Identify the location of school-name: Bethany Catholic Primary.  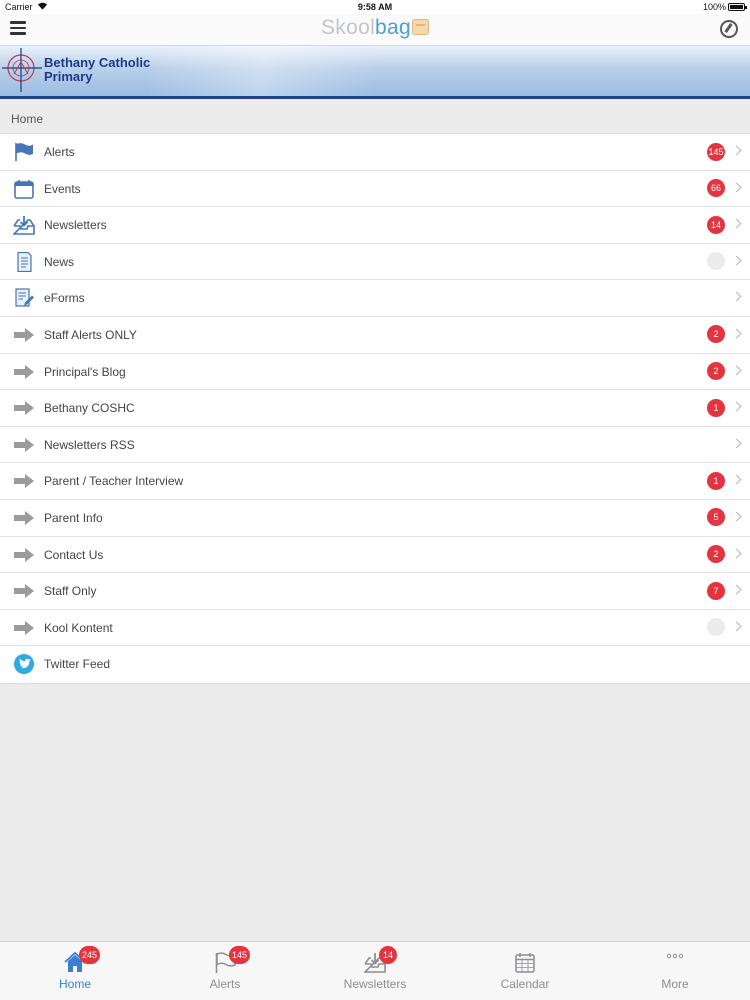
(114, 70).